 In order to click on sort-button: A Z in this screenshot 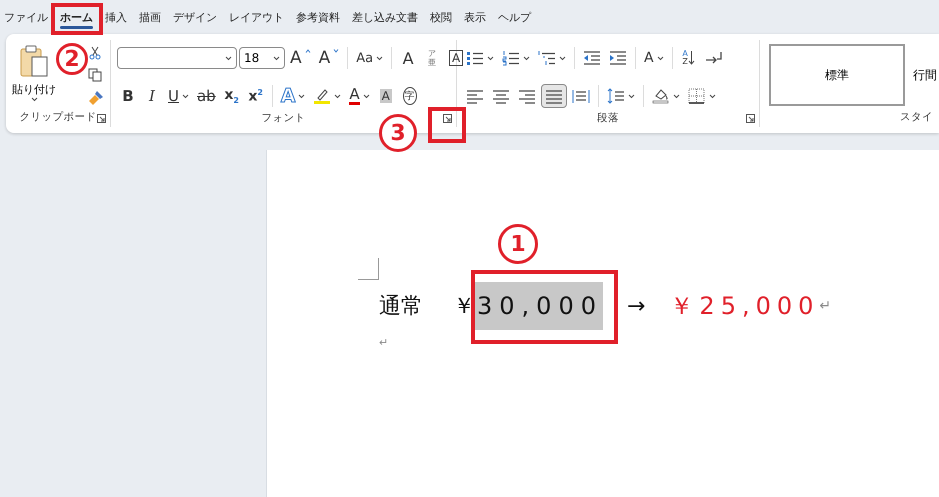, I will do `click(689, 58)`.